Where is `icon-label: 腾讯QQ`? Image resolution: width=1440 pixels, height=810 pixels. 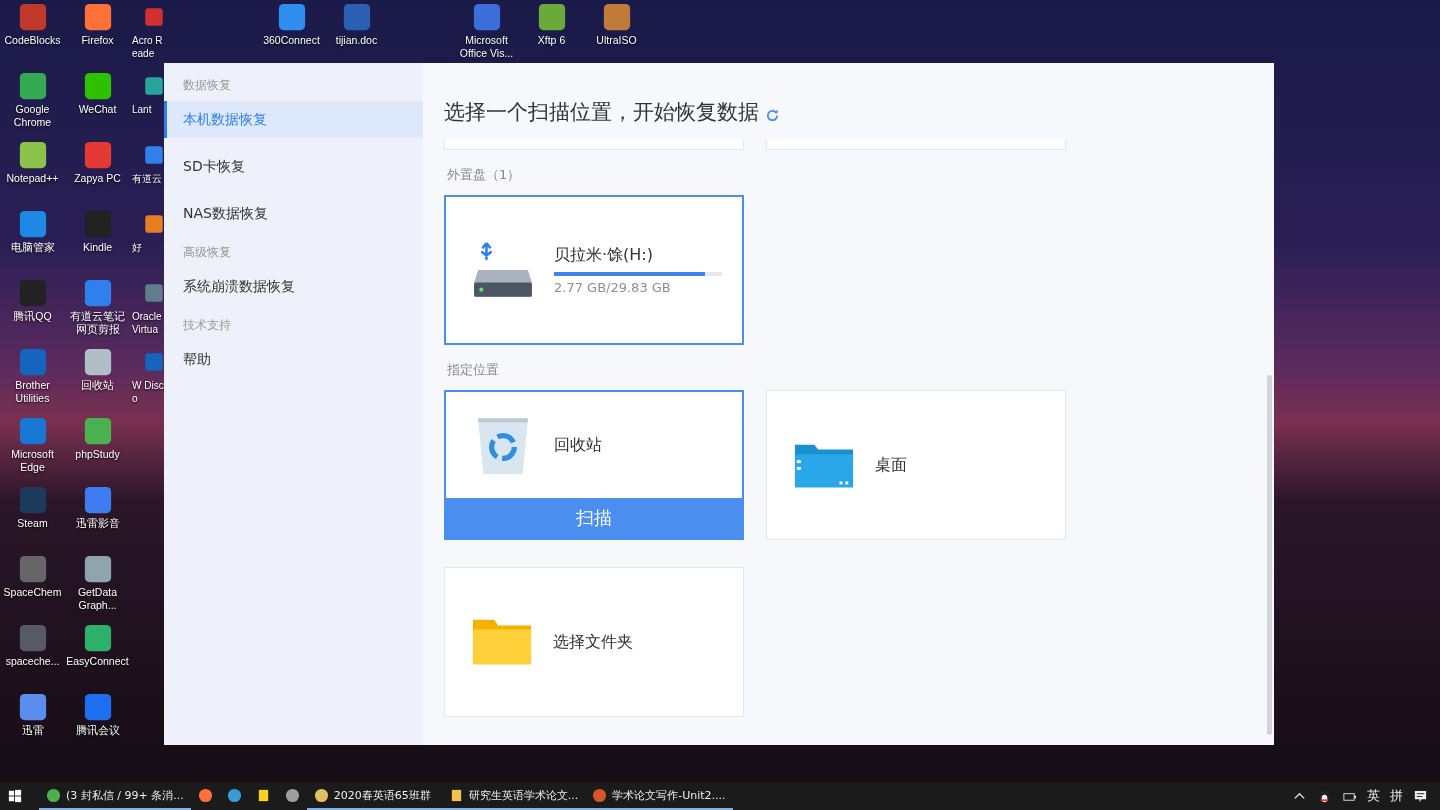 icon-label: 腾讯QQ is located at coordinates (32, 316).